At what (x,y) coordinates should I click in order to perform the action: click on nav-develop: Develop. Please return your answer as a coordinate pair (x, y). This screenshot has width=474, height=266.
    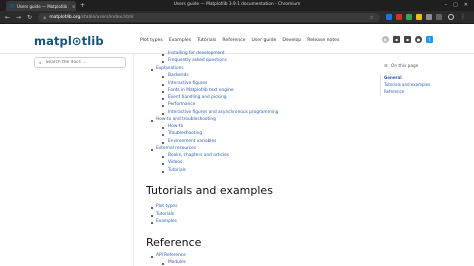
    Looking at the image, I should click on (291, 40).